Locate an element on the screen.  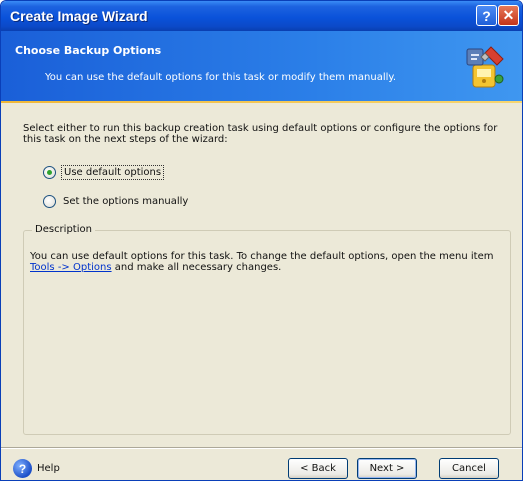
help-icon: ? is located at coordinates (22, 468).